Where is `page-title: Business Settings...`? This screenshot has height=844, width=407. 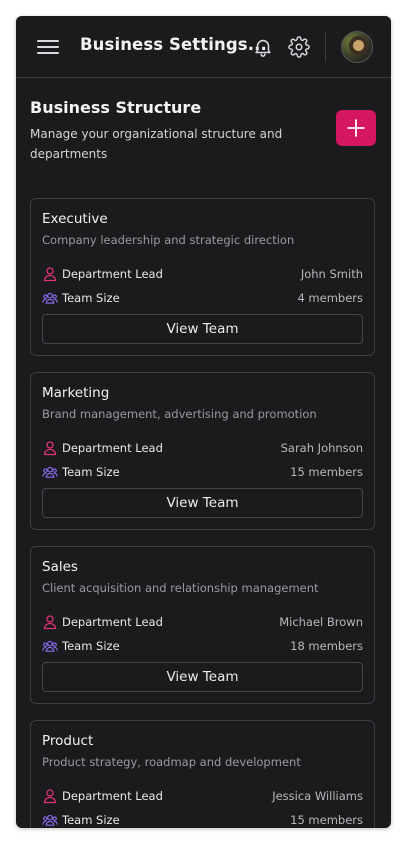 page-title: Business Settings... is located at coordinates (173, 44).